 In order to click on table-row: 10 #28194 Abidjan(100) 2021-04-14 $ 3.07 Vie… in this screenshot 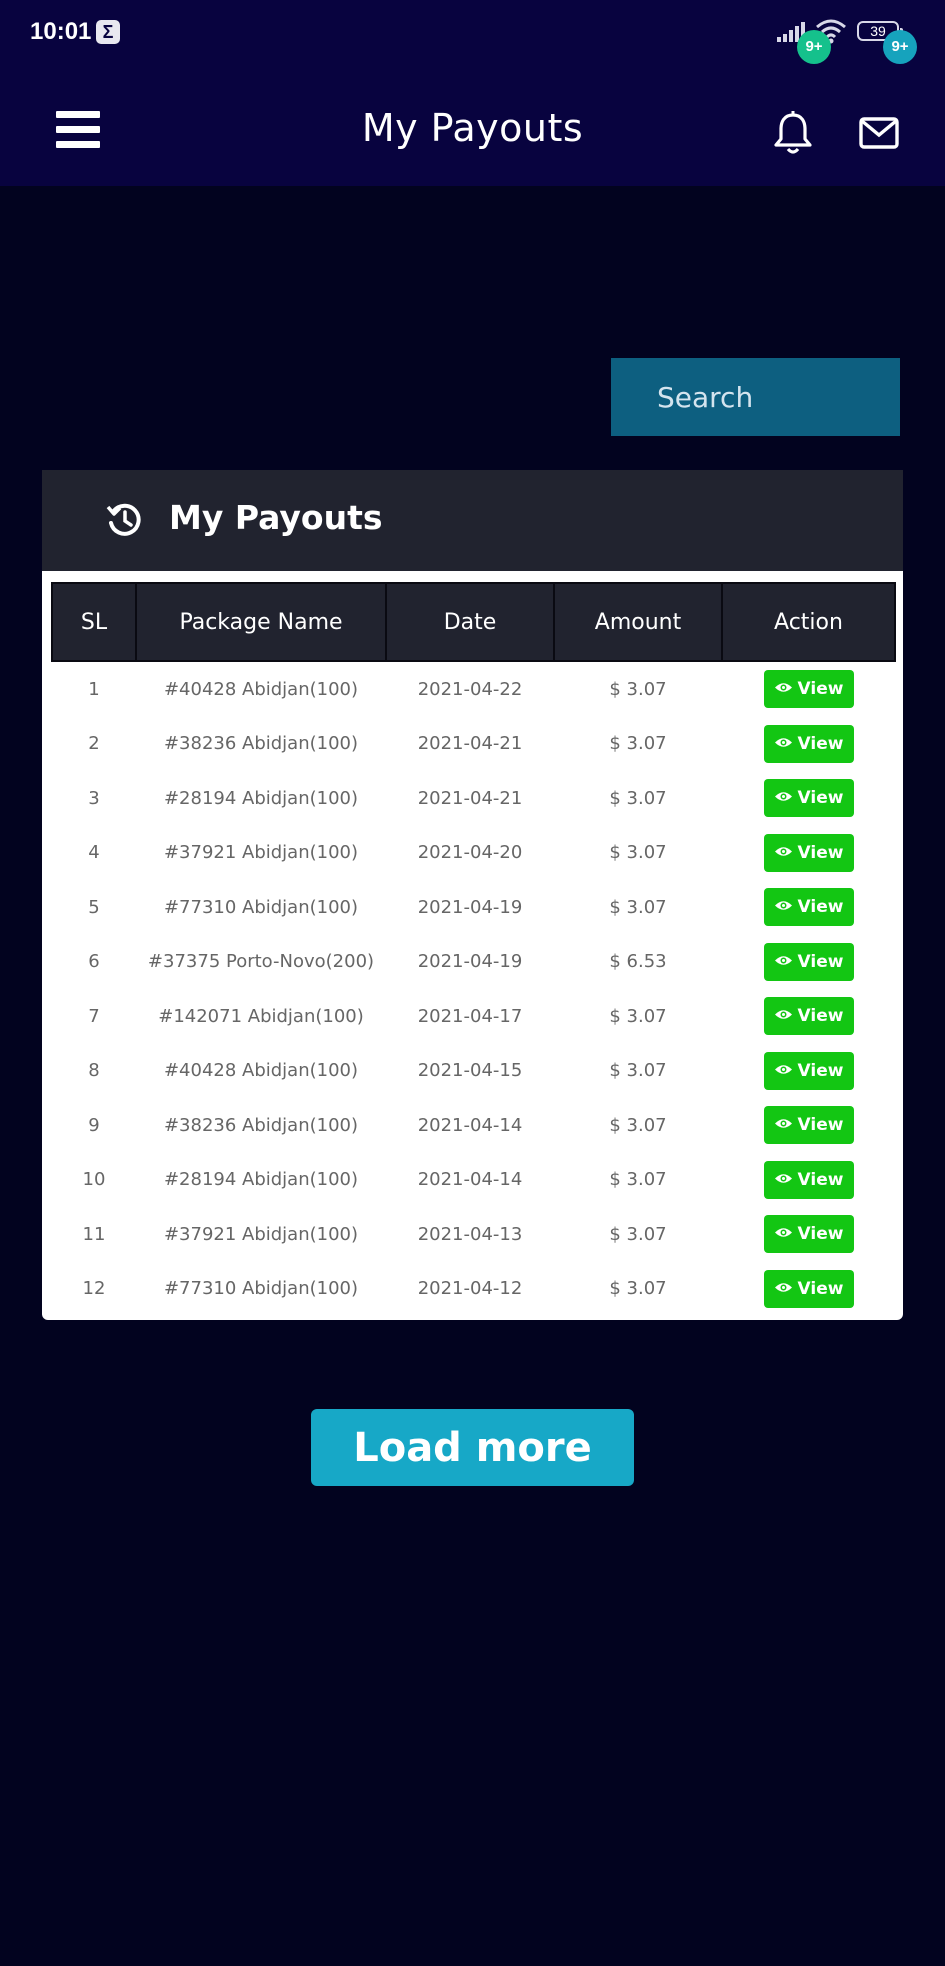, I will do `click(473, 1180)`.